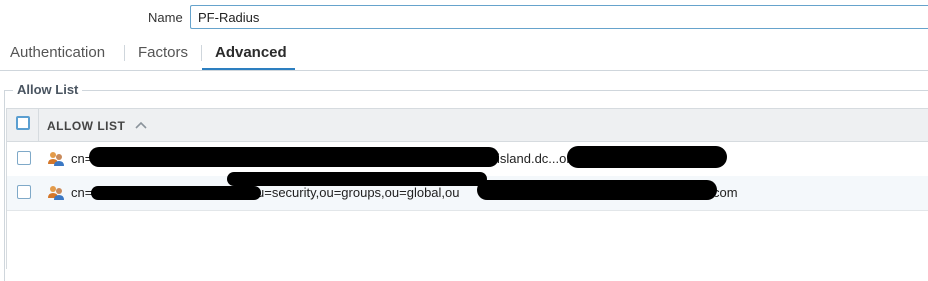 Image resolution: width=928 pixels, height=281 pixels. I want to click on select-all-checkbox, so click(23, 123).